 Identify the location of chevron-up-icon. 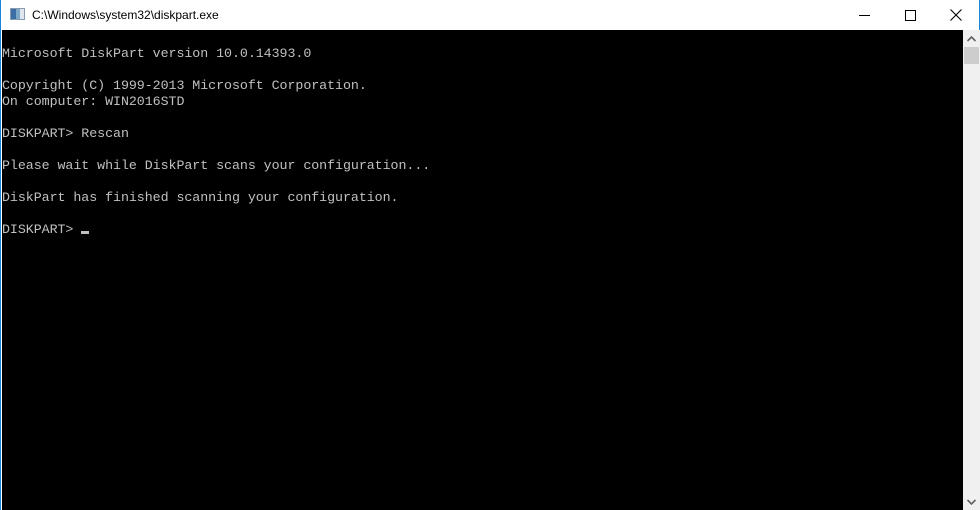
(971, 38).